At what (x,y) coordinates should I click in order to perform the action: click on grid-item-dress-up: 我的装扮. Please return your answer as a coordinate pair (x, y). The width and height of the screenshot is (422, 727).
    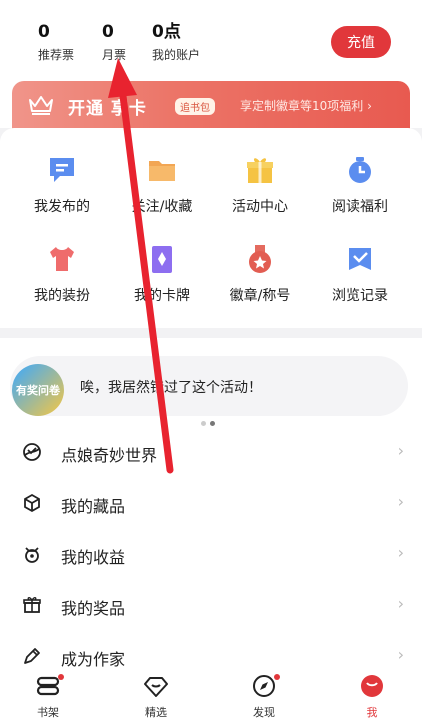
    Looking at the image, I should click on (62, 274).